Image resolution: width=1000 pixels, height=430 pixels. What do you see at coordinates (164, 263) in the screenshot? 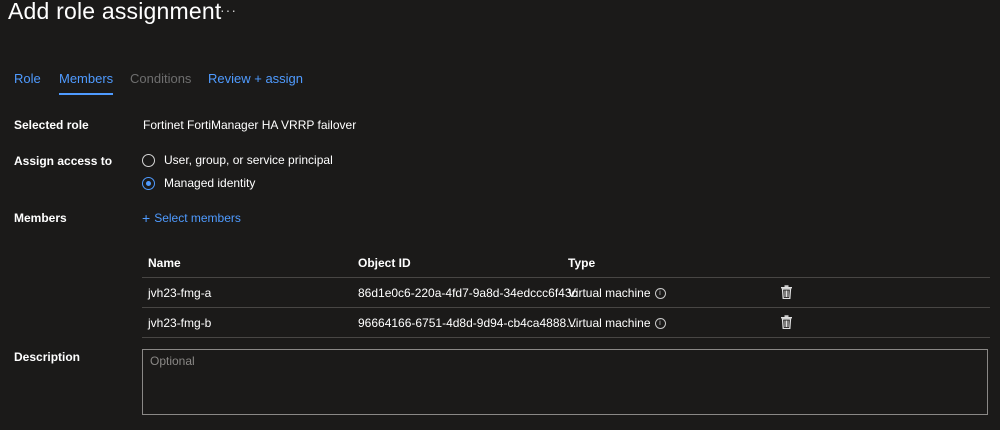
I see `column-header-name: Name` at bounding box center [164, 263].